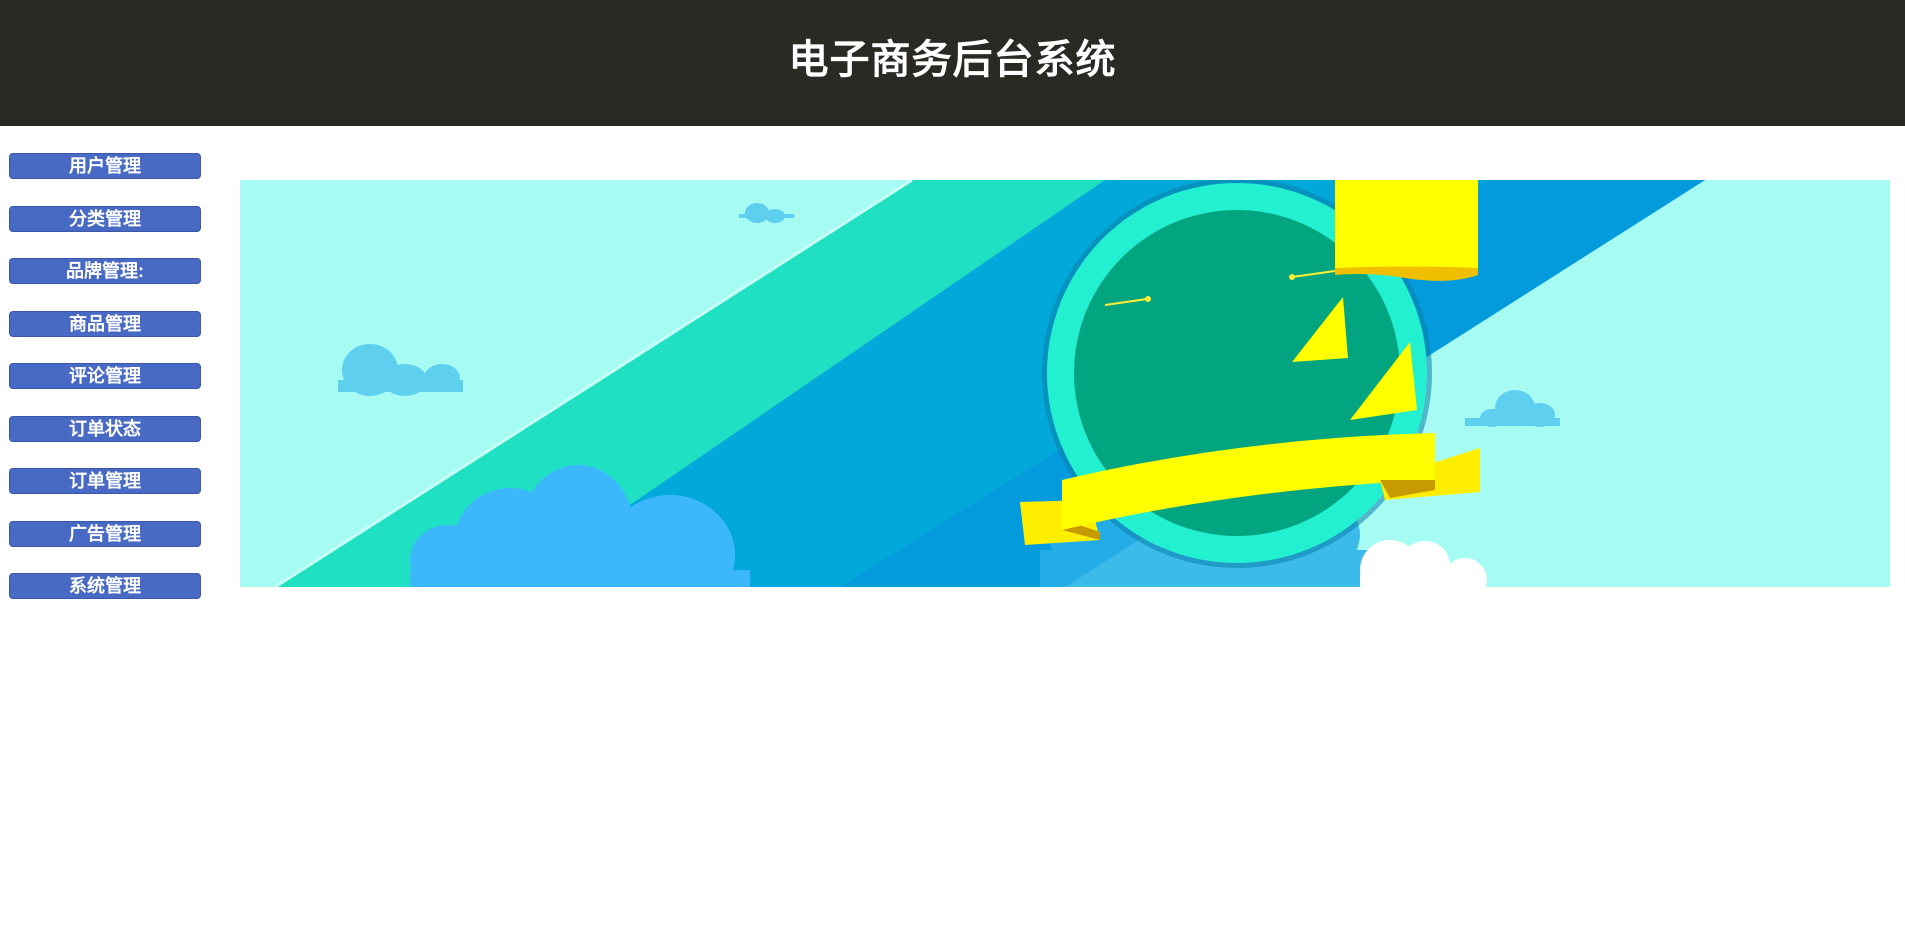 Image resolution: width=1905 pixels, height=948 pixels. What do you see at coordinates (105, 533) in the screenshot?
I see `nav-button-ad-management: 广告管理` at bounding box center [105, 533].